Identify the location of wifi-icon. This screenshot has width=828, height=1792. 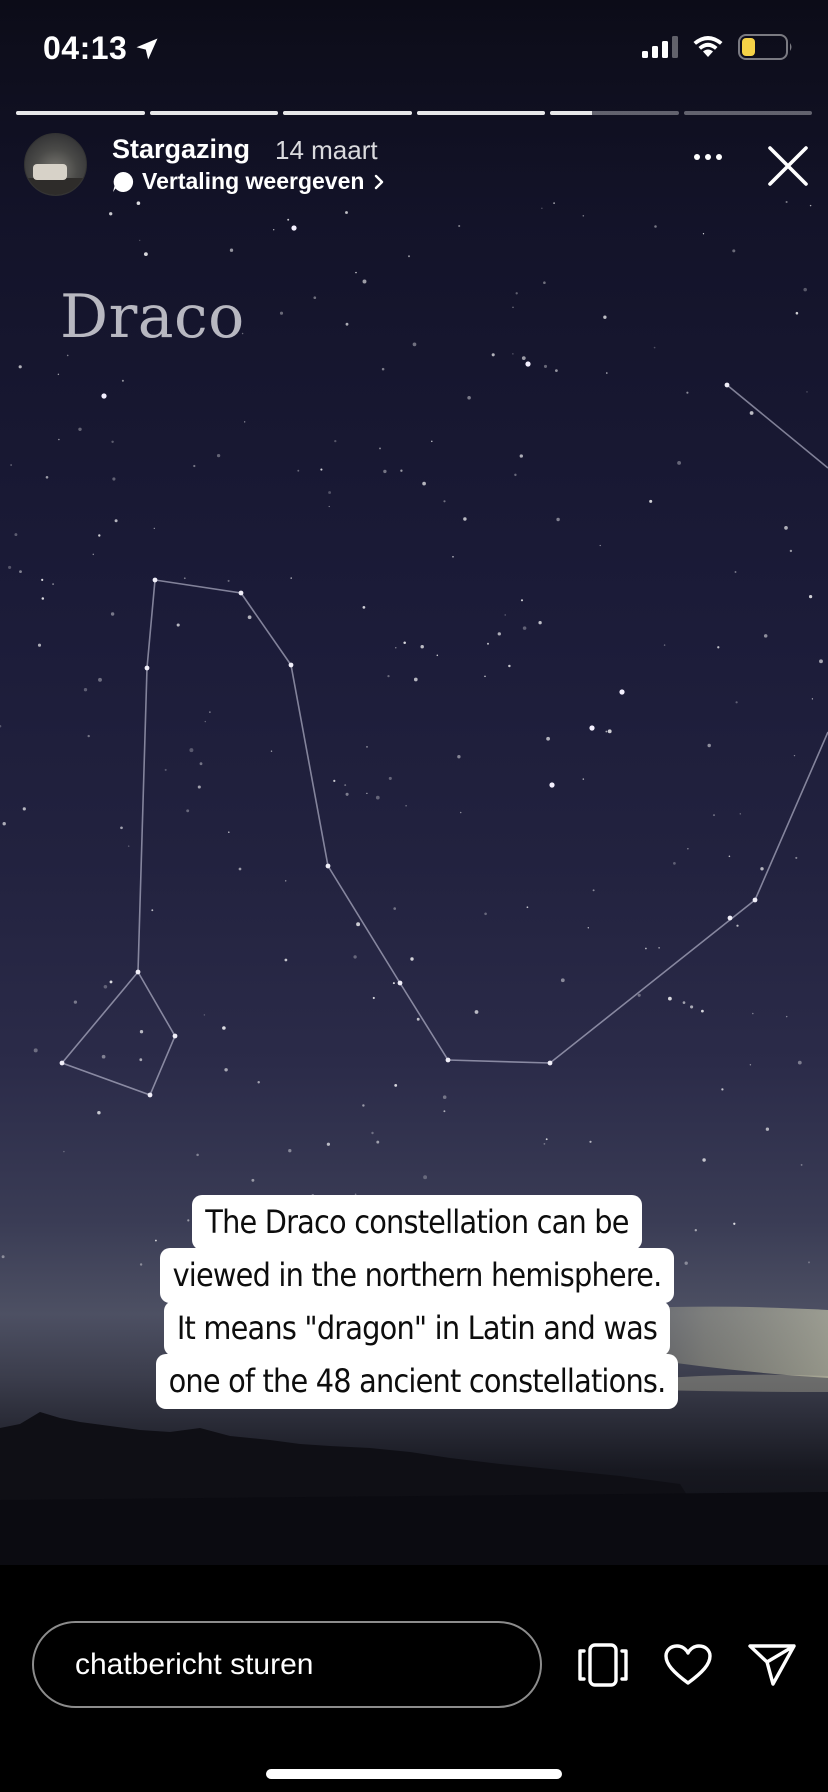
(708, 46).